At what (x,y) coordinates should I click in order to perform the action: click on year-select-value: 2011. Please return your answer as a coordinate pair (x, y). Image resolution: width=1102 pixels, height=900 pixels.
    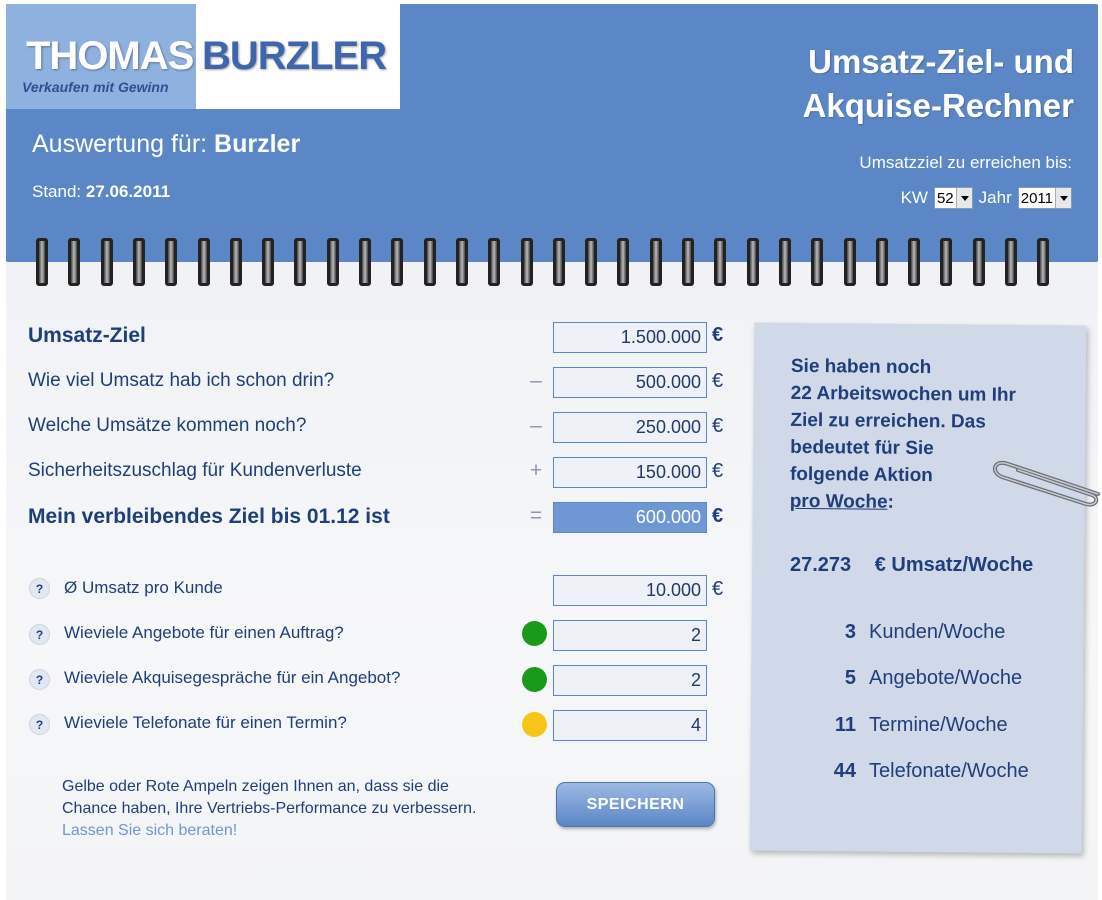
    Looking at the image, I should click on (1036, 198).